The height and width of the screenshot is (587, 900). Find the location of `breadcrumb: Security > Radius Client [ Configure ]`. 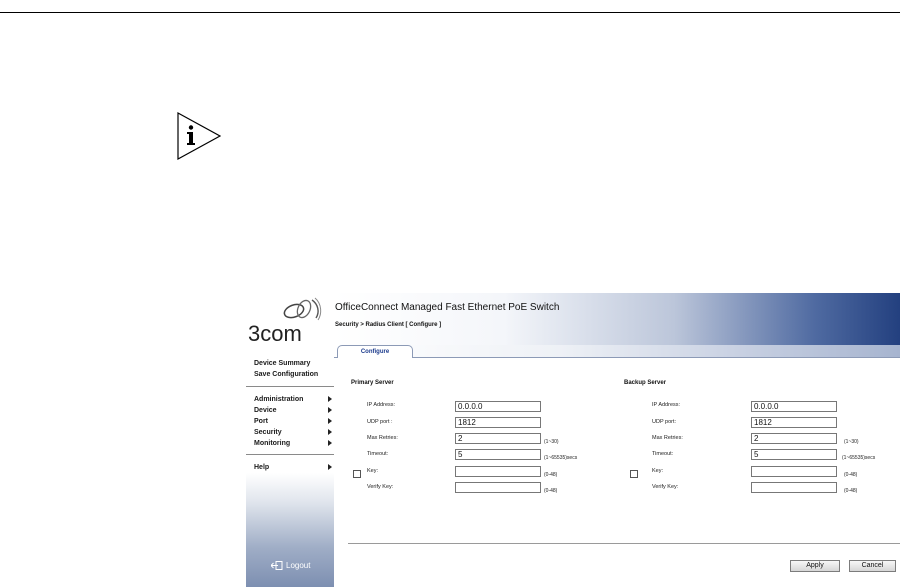

breadcrumb: Security > Radius Client [ Configure ] is located at coordinates (388, 325).